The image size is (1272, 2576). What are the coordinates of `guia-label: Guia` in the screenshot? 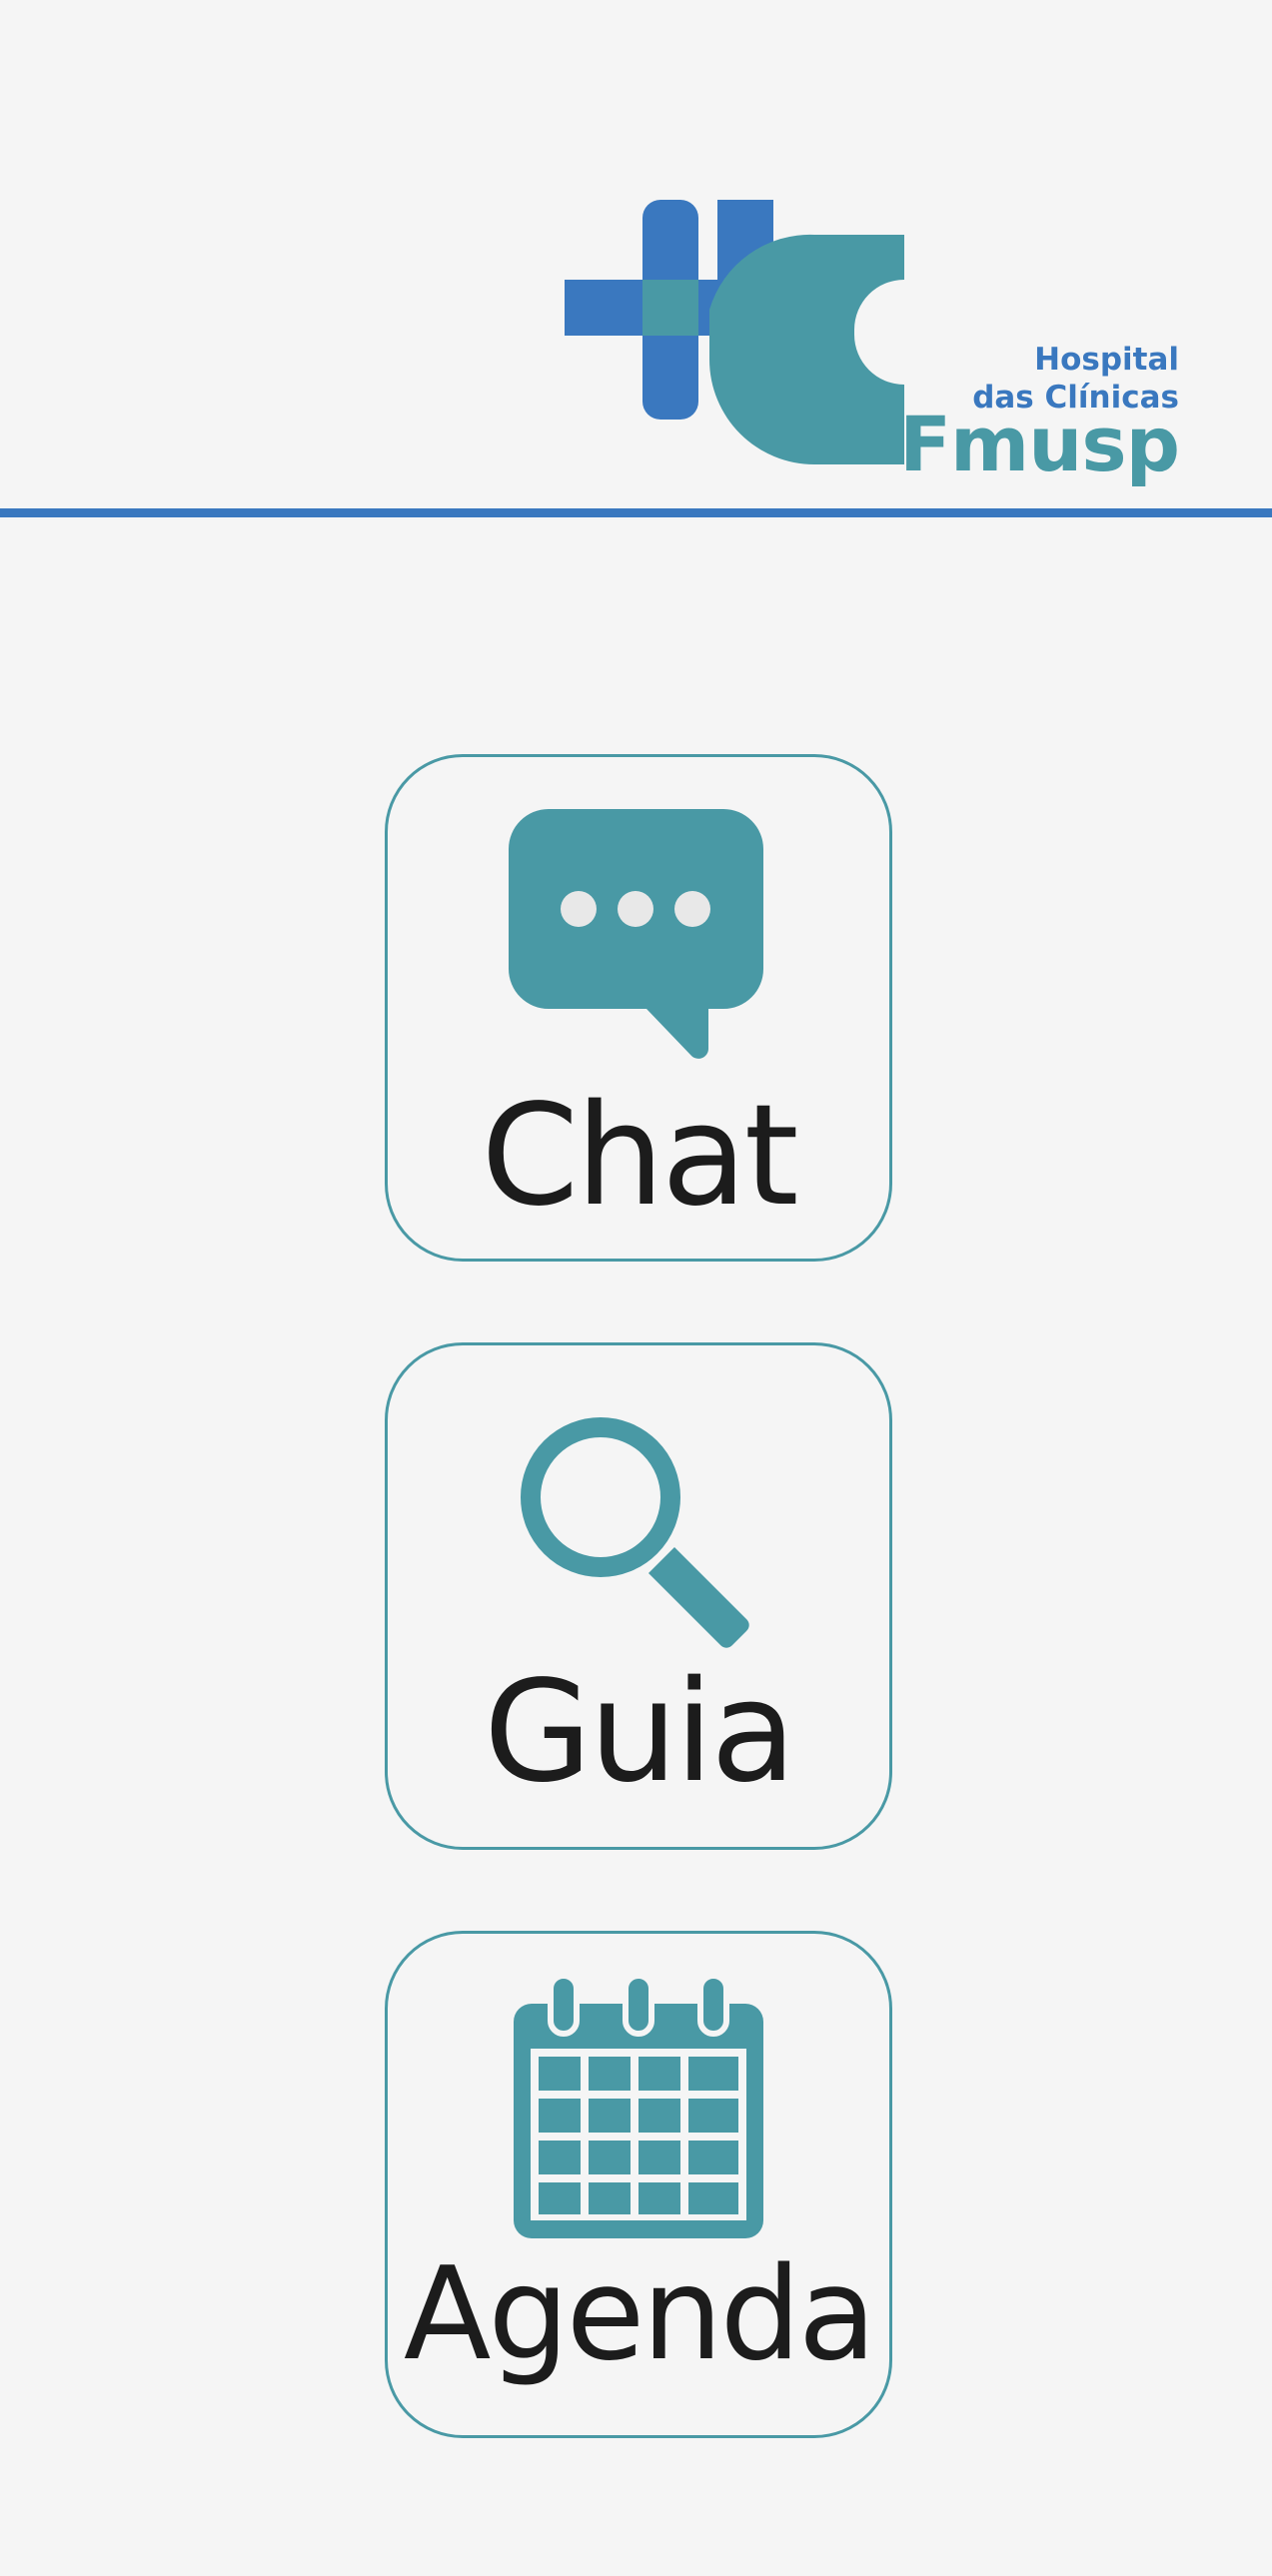 It's located at (640, 1733).